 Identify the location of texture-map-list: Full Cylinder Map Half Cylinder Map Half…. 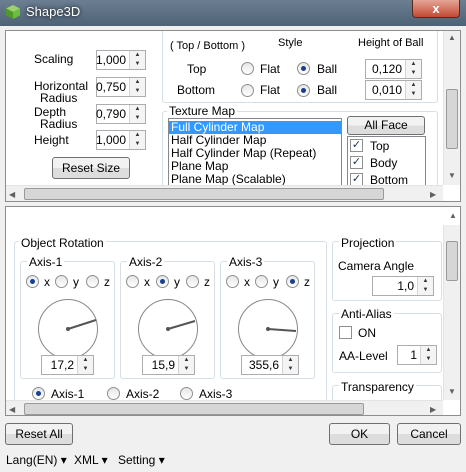
(255, 152).